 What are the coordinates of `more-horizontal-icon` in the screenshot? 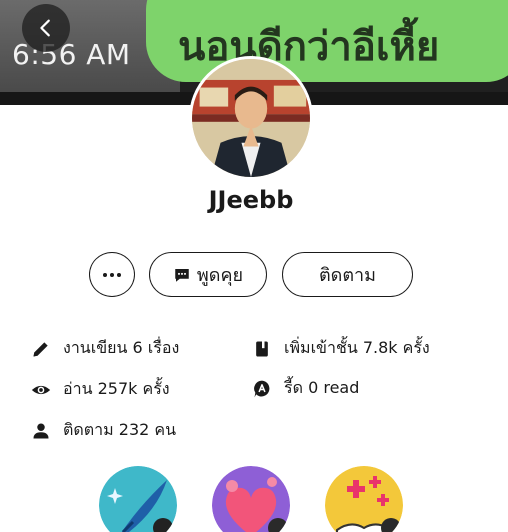 It's located at (112, 274).